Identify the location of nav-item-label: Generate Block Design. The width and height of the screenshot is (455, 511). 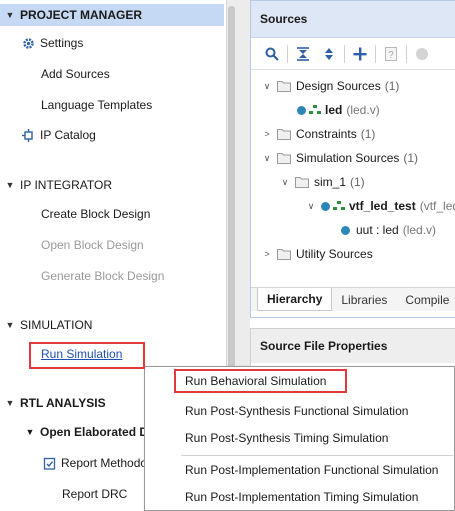
(103, 276).